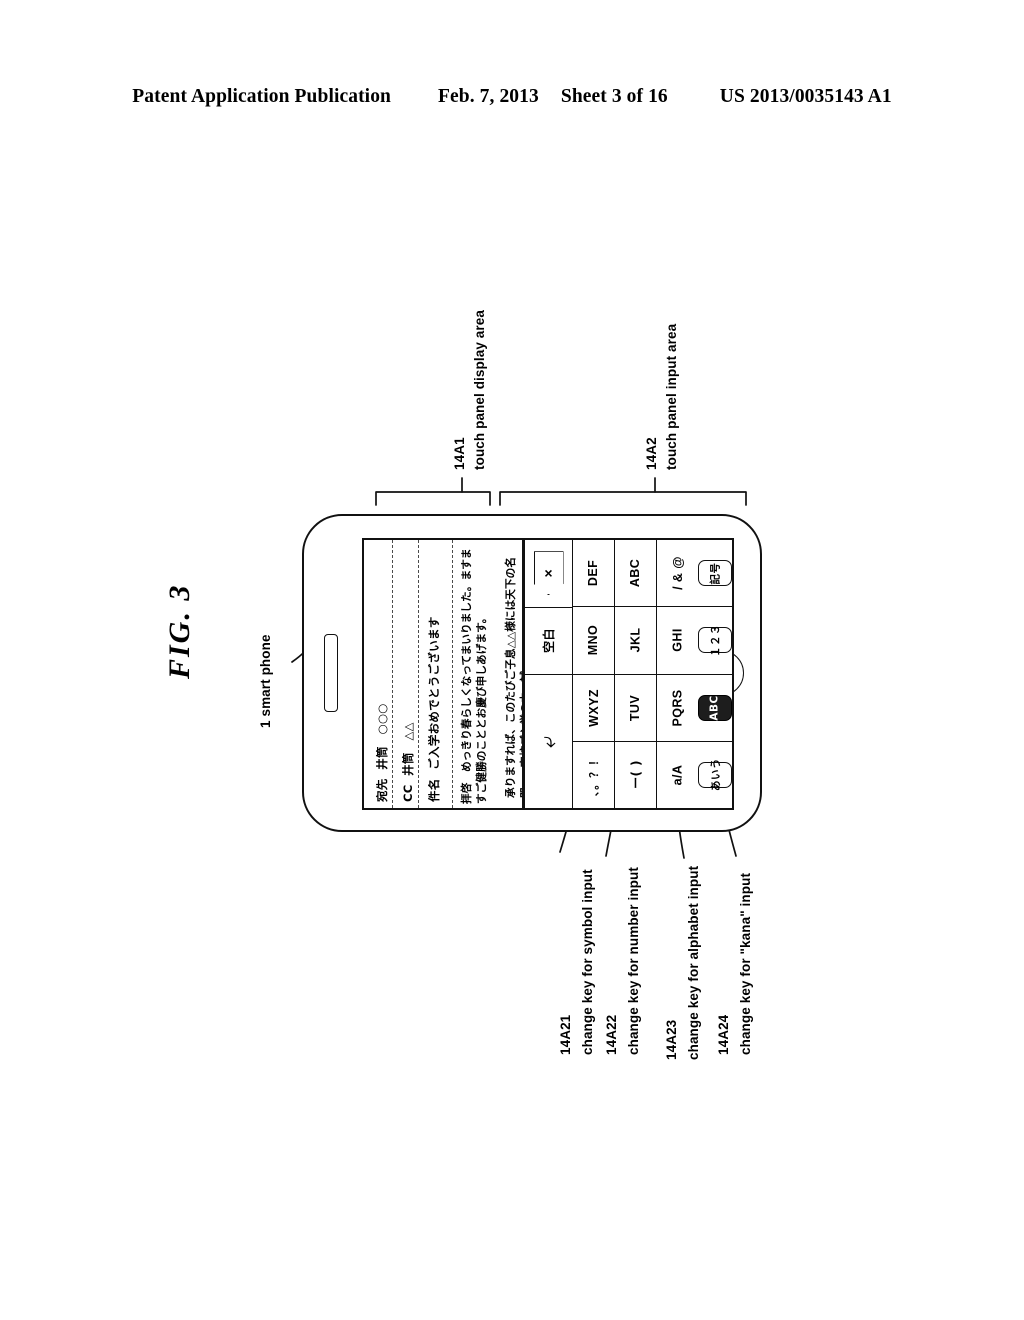  Describe the element at coordinates (408, 762) in the screenshot. I see `mail-cc-row: CC 井筒 △△` at that location.